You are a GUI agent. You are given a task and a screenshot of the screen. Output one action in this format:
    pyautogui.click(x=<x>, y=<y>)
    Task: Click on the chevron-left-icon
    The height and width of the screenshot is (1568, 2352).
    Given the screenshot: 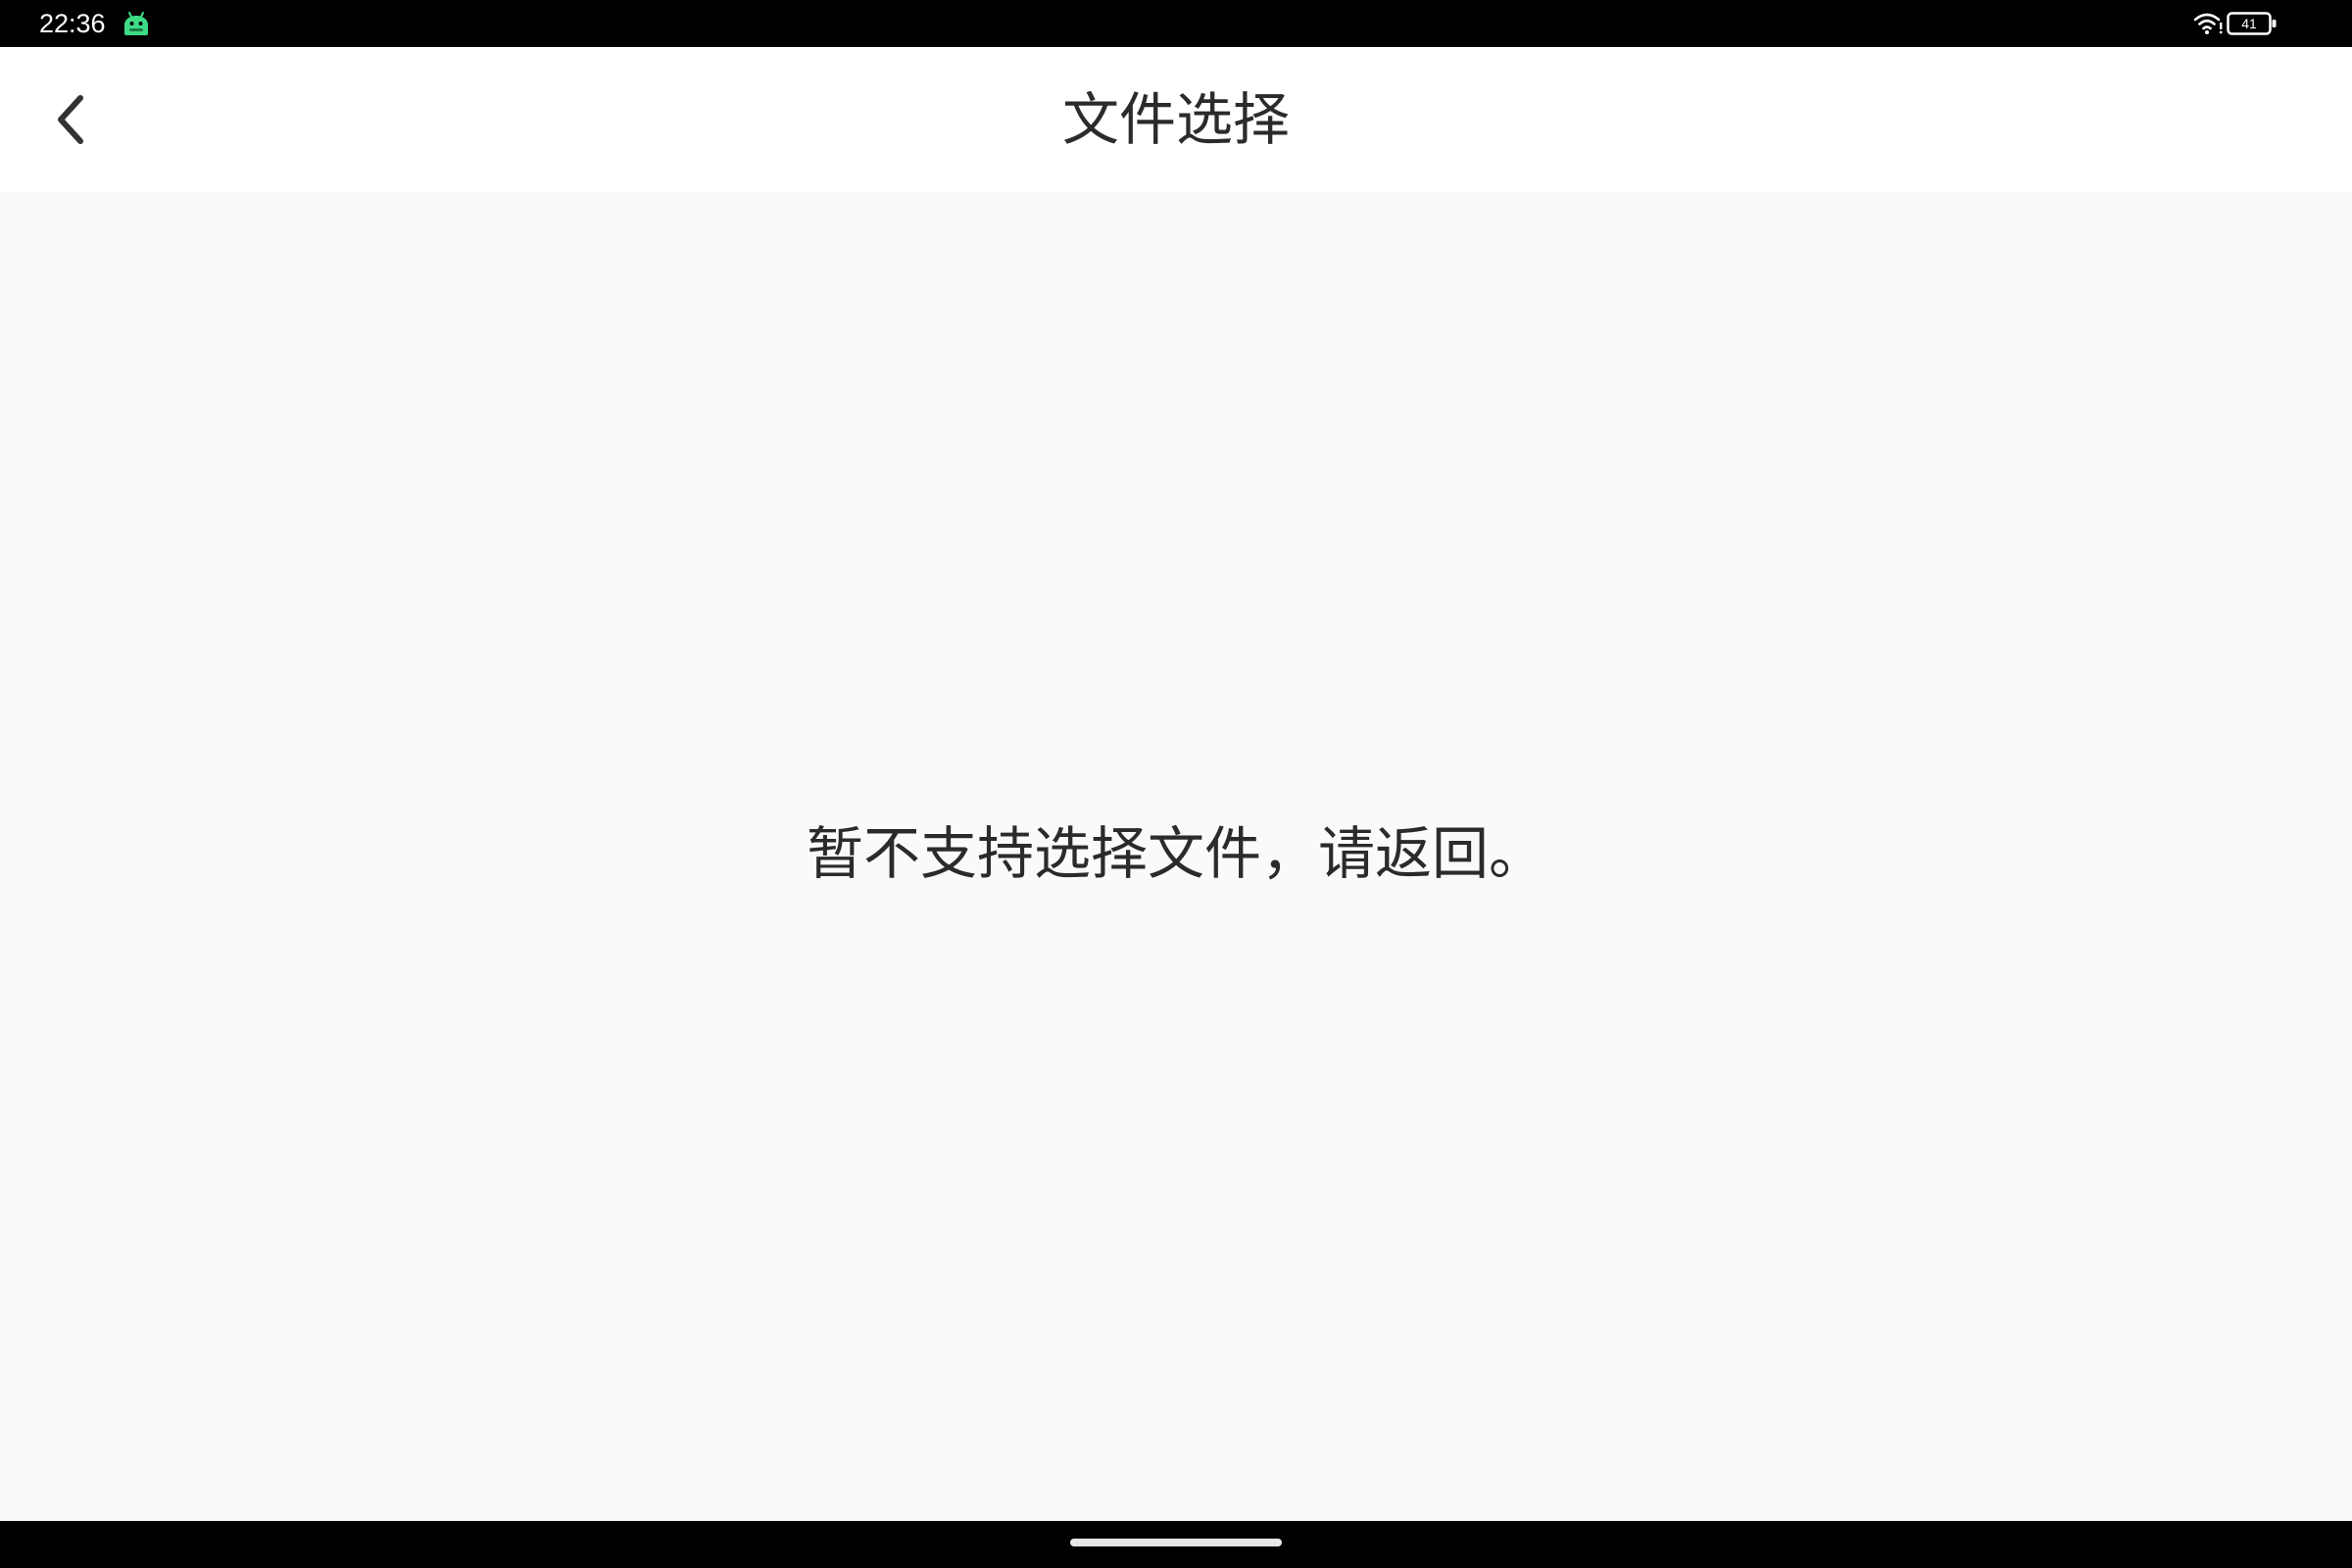 What is the action you would take?
    pyautogui.click(x=70, y=119)
    